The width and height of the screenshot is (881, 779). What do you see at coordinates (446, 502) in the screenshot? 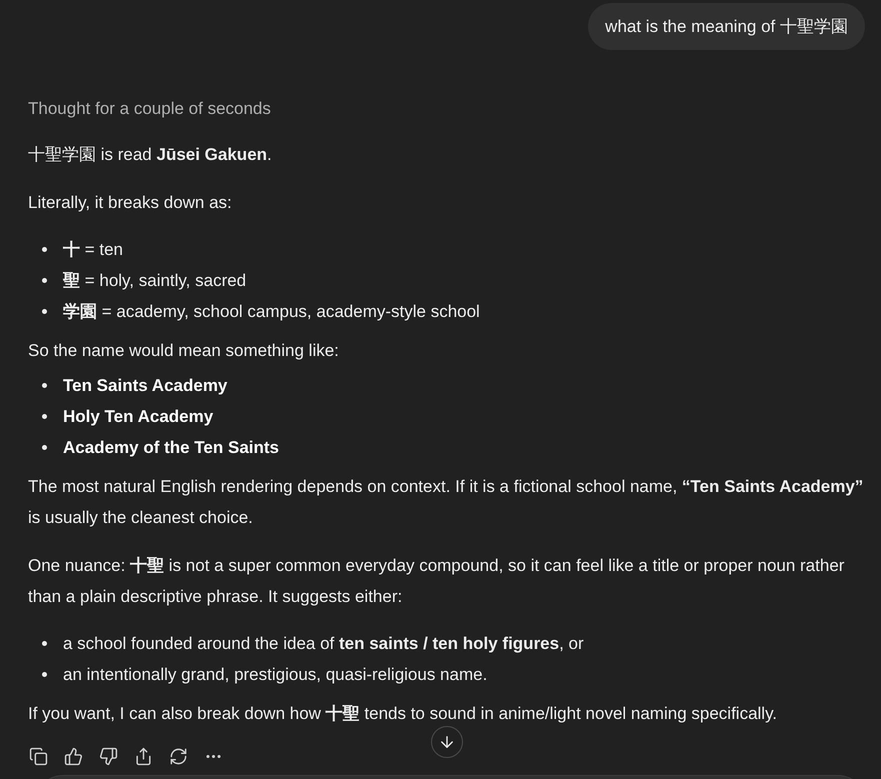
I see `paragraph-text: The most natural English rendering depends on context. If it is a fictional school name, “Ten Saints Academy” is usually the cleanest choice.` at bounding box center [446, 502].